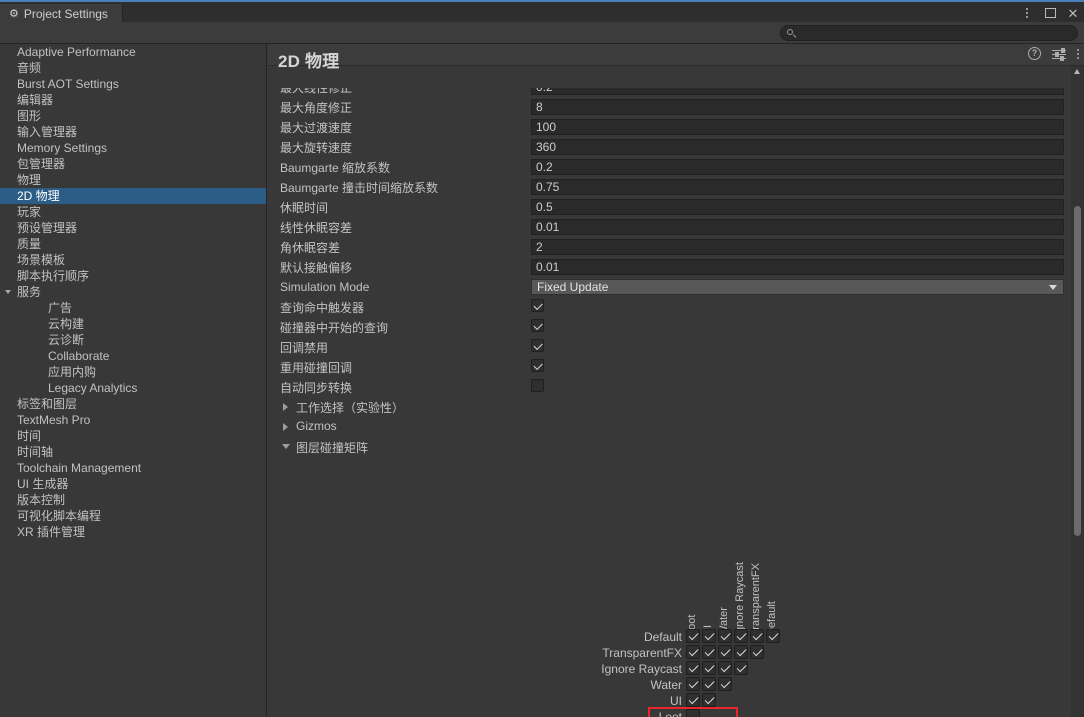 This screenshot has width=1084, height=717. What do you see at coordinates (133, 276) in the screenshot?
I see `sidebar-item-: 脚本执行顺序` at bounding box center [133, 276].